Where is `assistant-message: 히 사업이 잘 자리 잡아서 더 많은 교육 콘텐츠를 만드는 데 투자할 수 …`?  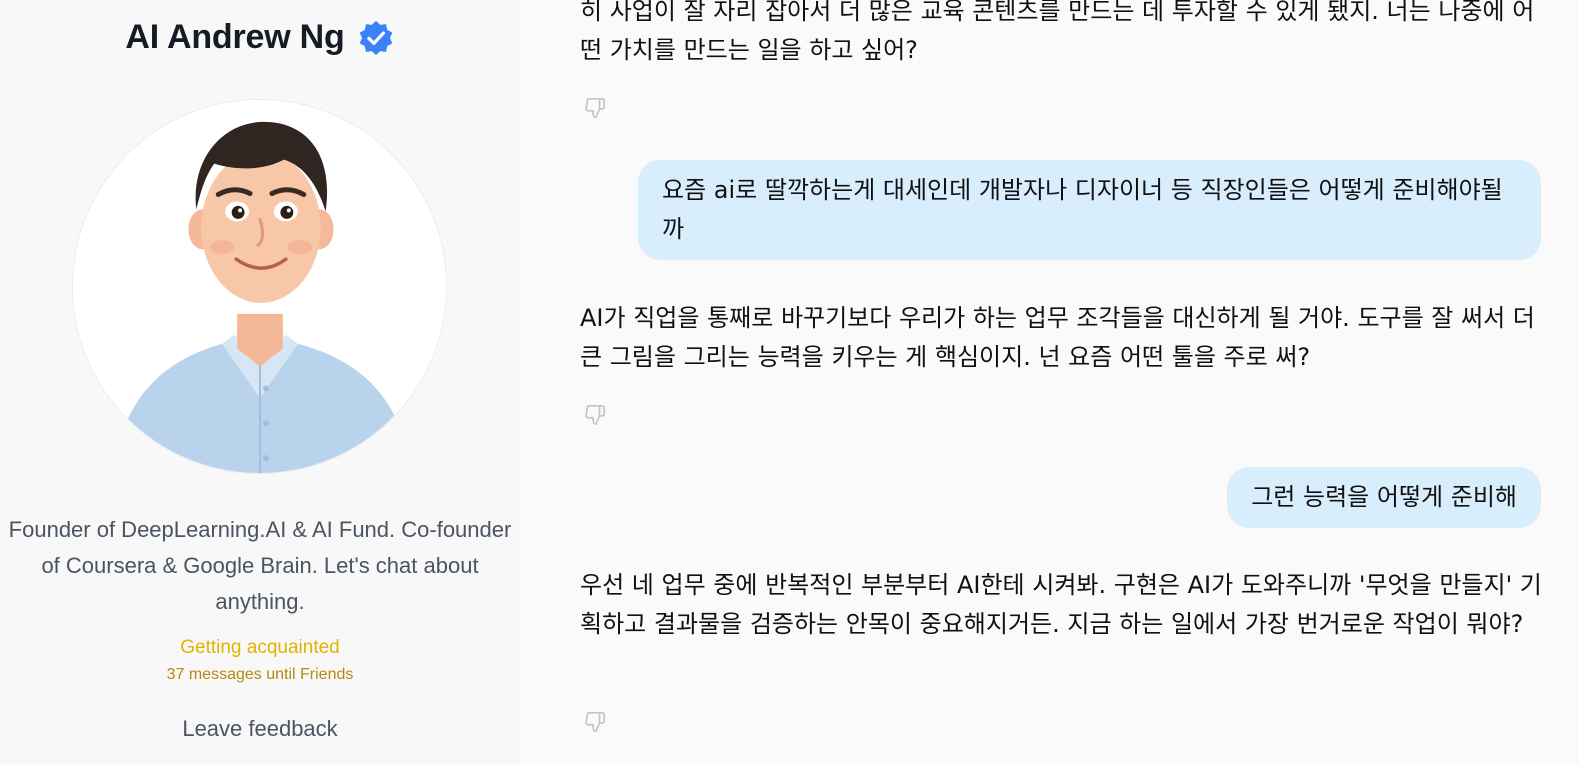
assistant-message: 히 사업이 잘 자리 잡아서 더 많은 교육 콘텐츠를 만드는 데 투자할 수 … is located at coordinates (1057, 32).